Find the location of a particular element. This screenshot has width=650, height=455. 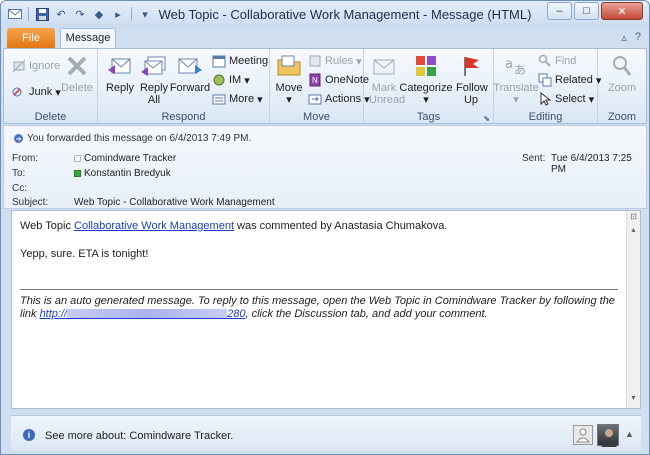

minimize-button: – is located at coordinates (559, 11).